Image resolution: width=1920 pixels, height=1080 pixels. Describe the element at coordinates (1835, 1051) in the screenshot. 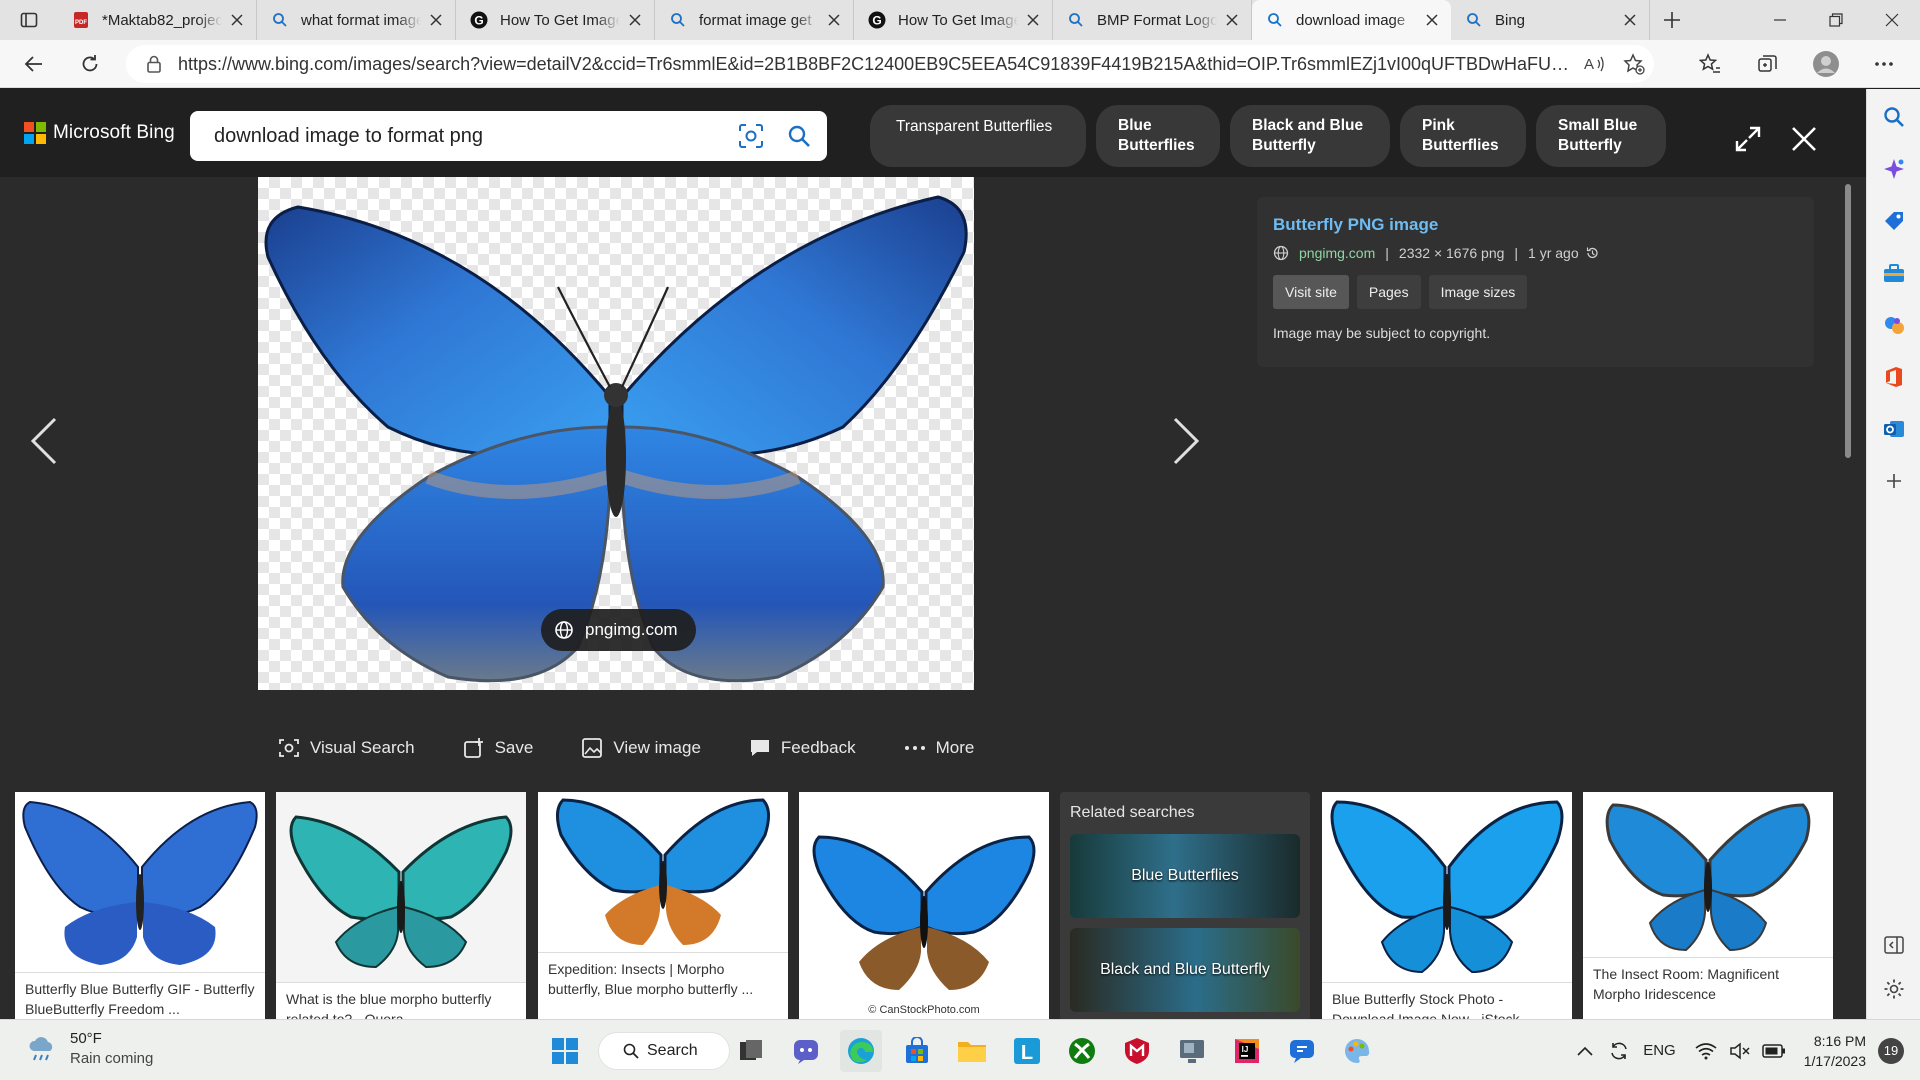

I see `clock: 8:16 PM 1/17/2023` at that location.